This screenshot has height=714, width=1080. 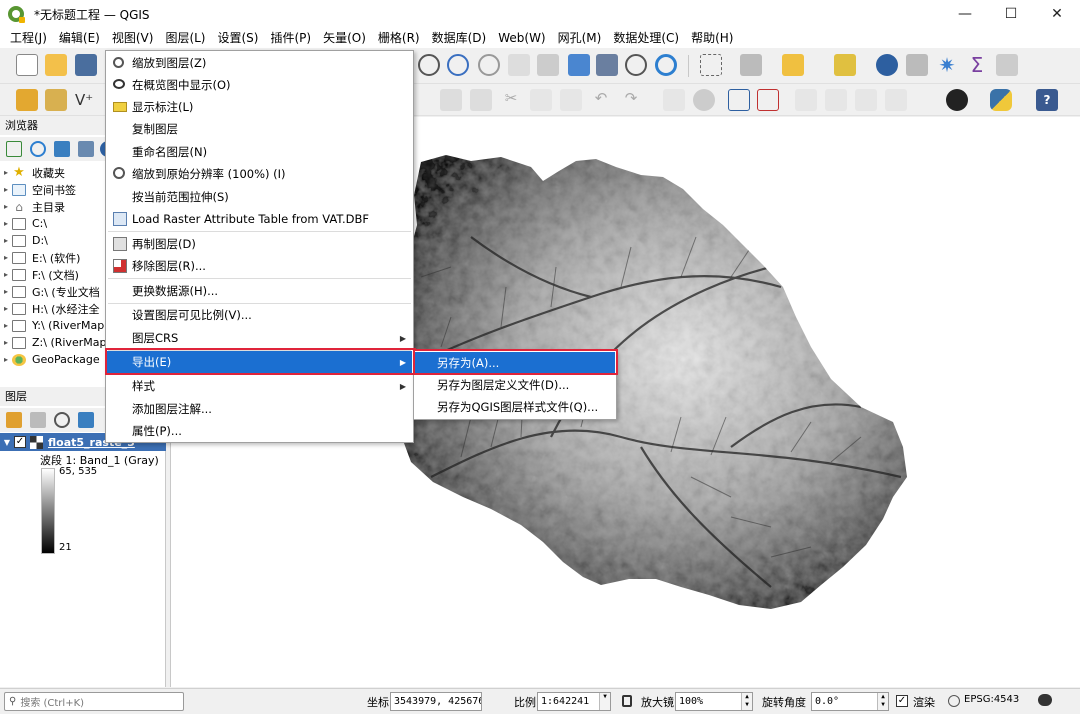 I want to click on minimize-button: —, so click(x=965, y=14).